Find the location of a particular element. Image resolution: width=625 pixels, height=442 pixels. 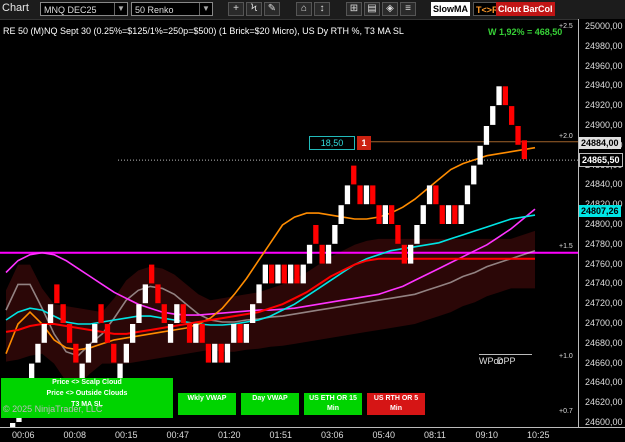

price-tick-label: 24800,00 is located at coordinates (604, 223).